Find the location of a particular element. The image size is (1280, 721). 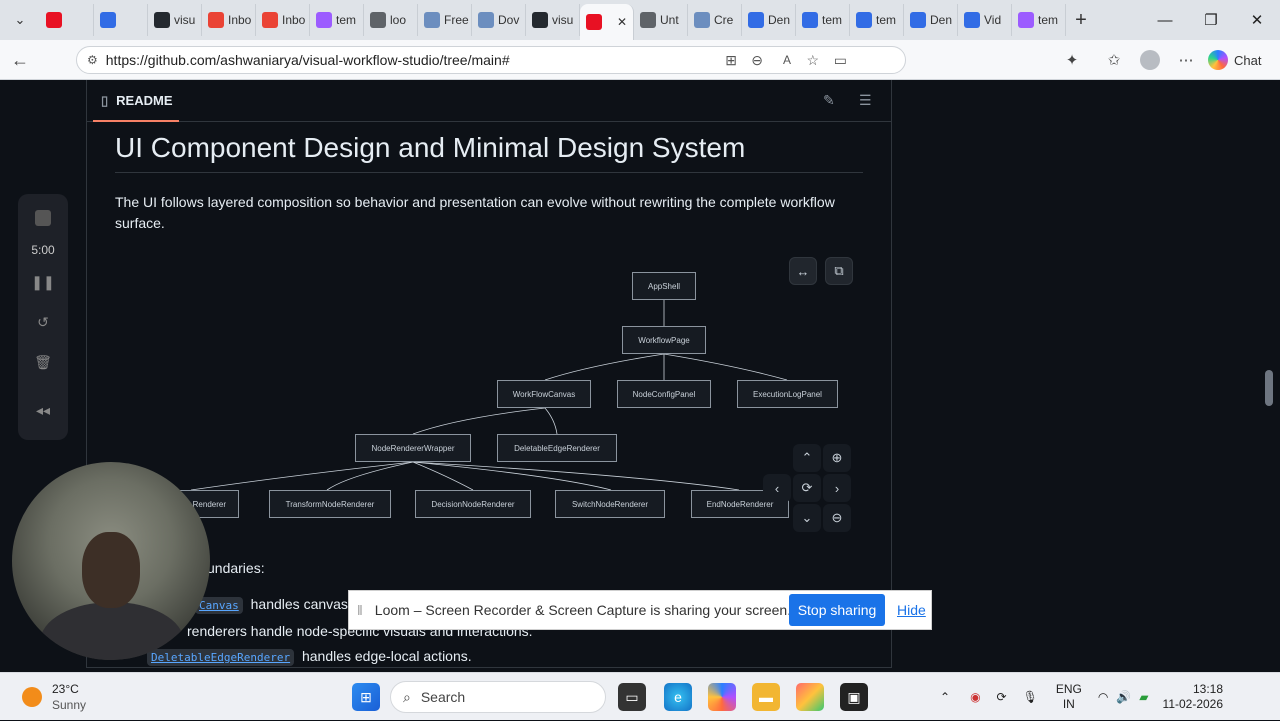

favorite-star-icon: ☆ is located at coordinates (812, 60).